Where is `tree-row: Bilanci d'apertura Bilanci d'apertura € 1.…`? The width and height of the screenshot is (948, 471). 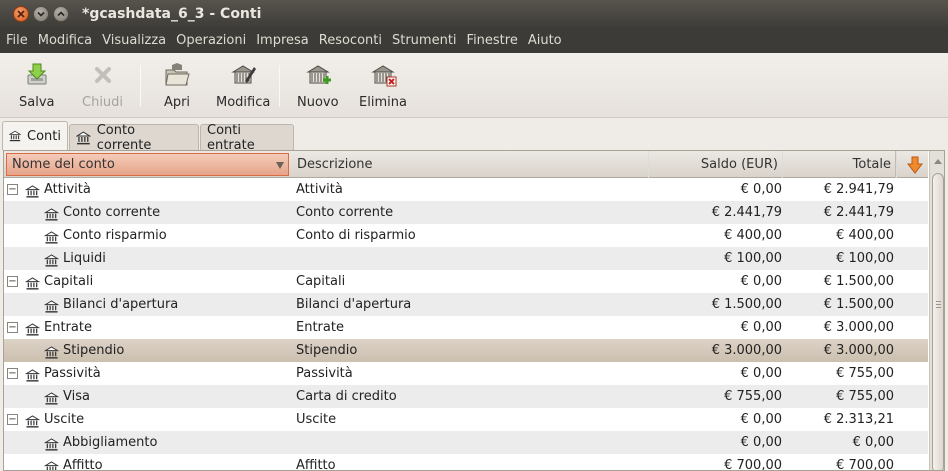
tree-row: Bilanci d'apertura Bilanci d'apertura € 1.… is located at coordinates (466, 304).